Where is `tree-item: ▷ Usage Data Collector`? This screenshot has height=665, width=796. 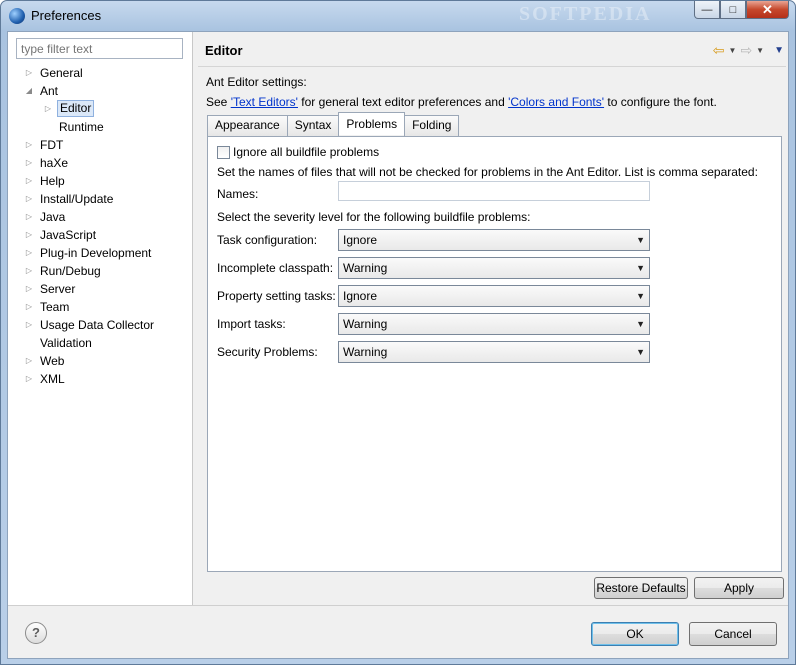 tree-item: ▷ Usage Data Collector is located at coordinates (100, 325).